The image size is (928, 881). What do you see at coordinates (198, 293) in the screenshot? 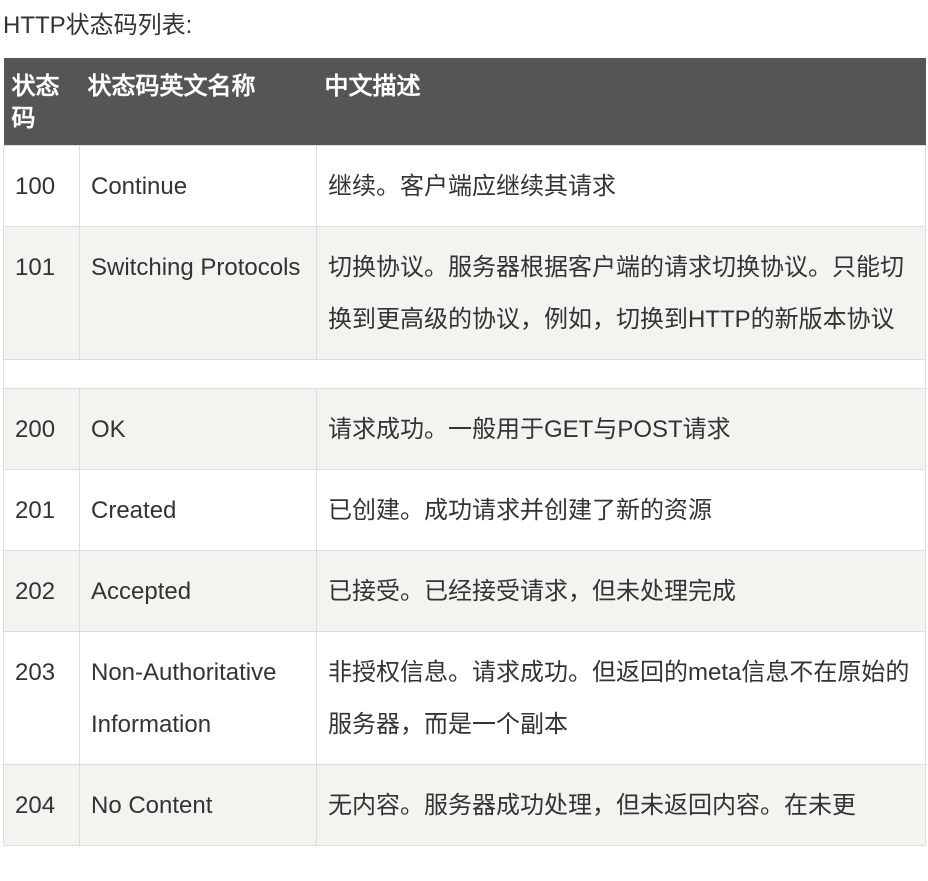
I see `cell-name: Switching Protocols` at bounding box center [198, 293].